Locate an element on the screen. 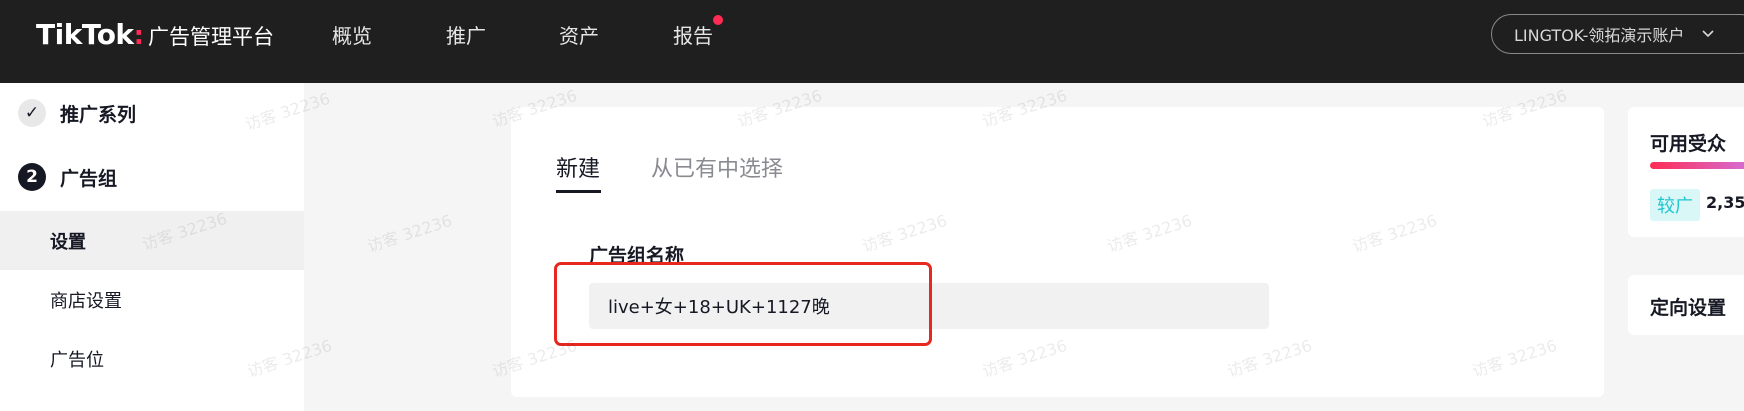 Image resolution: width=1744 pixels, height=411 pixels. adgroup-name-label: 广告组名称 is located at coordinates (637, 256).